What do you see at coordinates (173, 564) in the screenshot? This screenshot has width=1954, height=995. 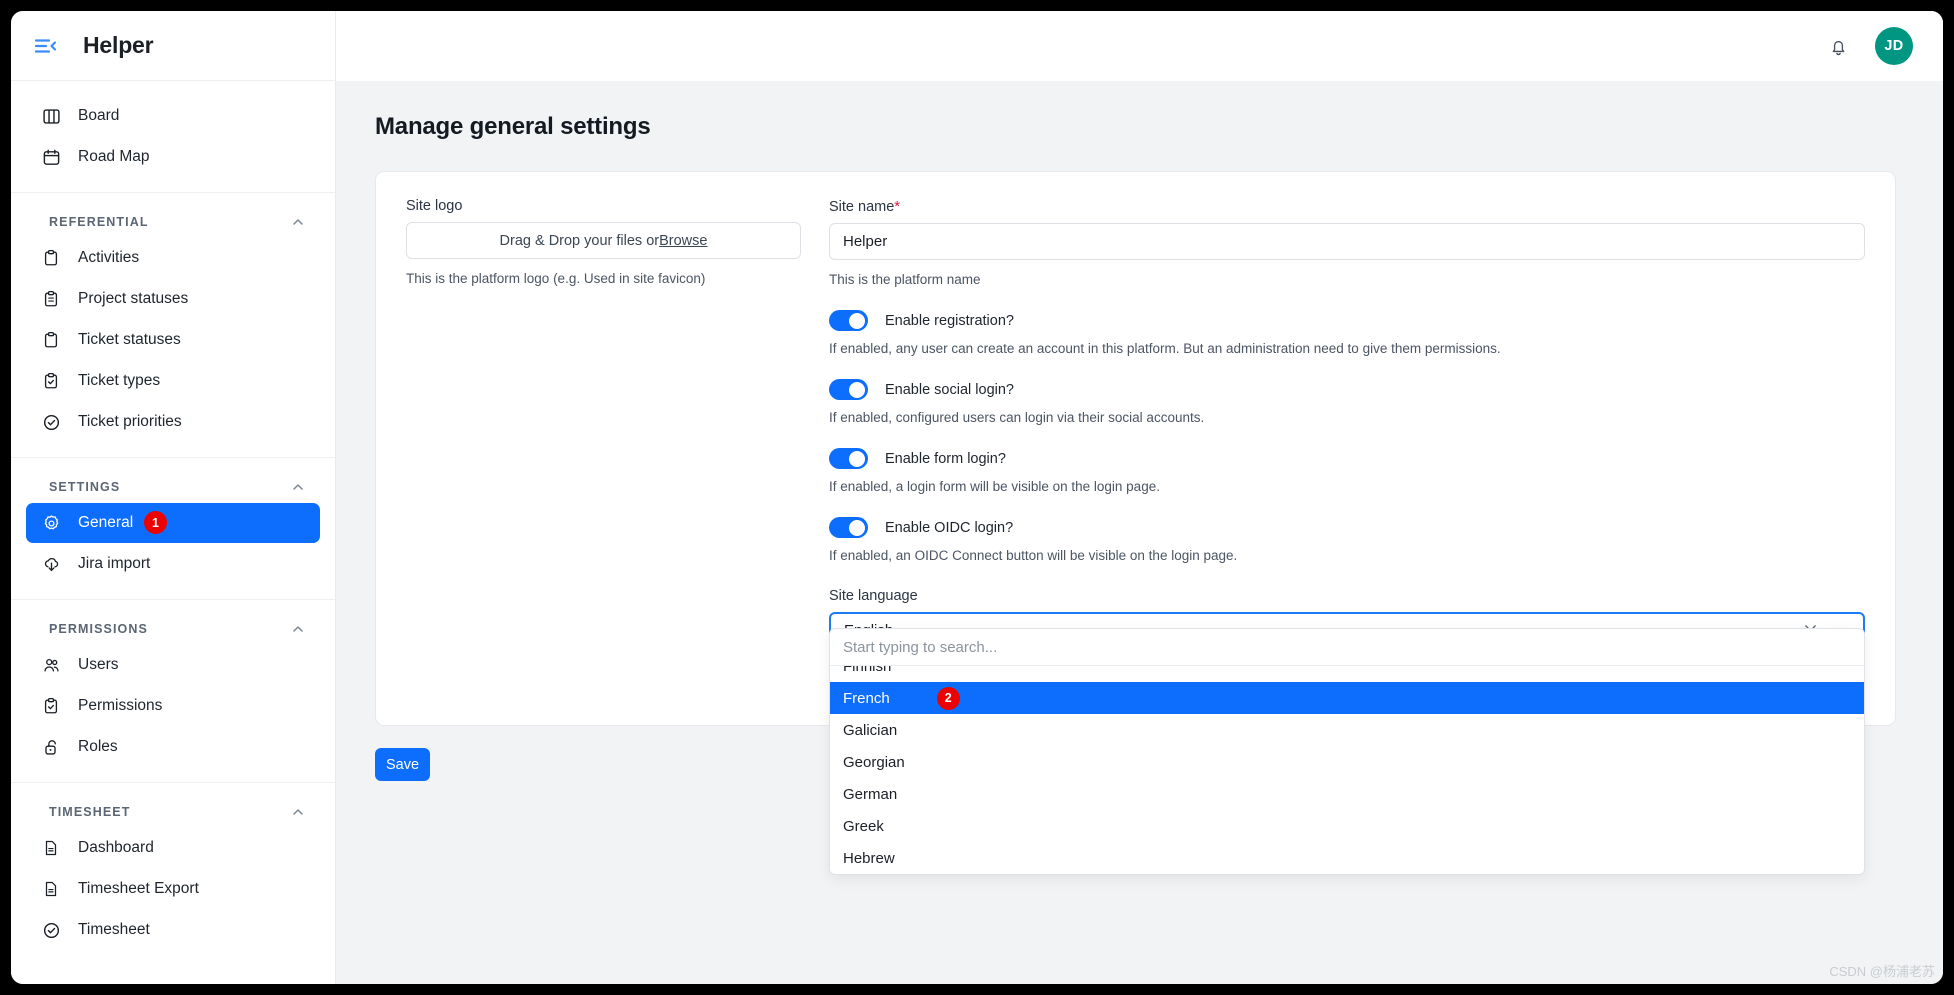 I see `sidebar-item-jira-import: Jira import` at bounding box center [173, 564].